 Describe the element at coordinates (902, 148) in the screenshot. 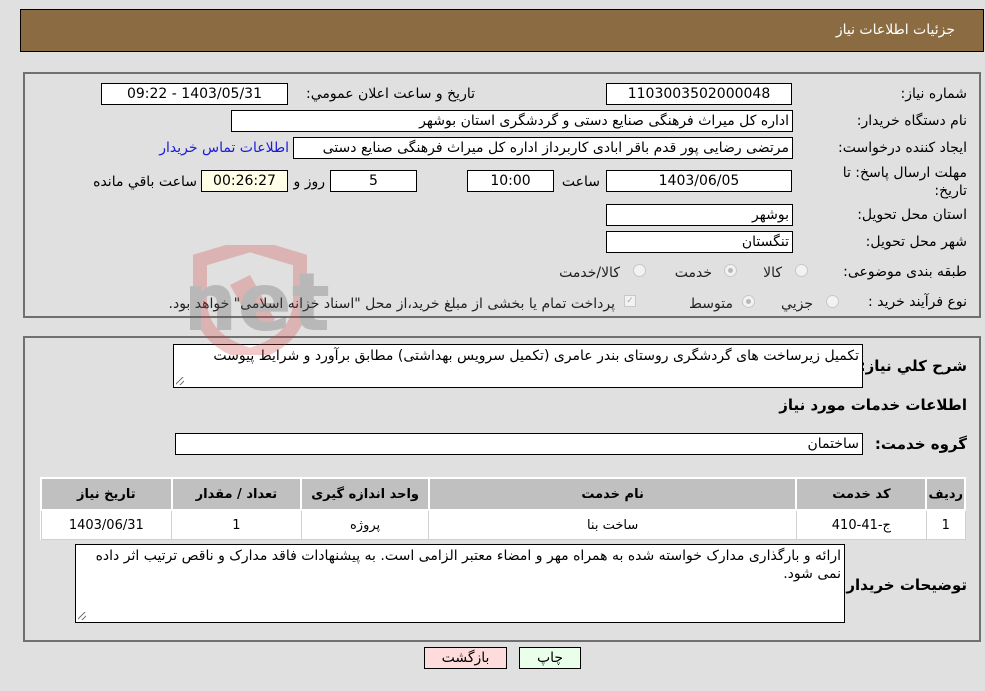

I see `creator-label: ايجاد کننده درخواست:` at that location.